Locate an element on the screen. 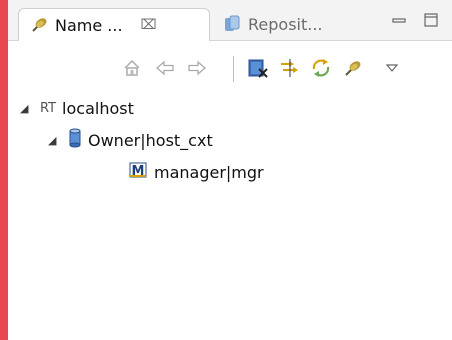  filter-icon is located at coordinates (290, 68).